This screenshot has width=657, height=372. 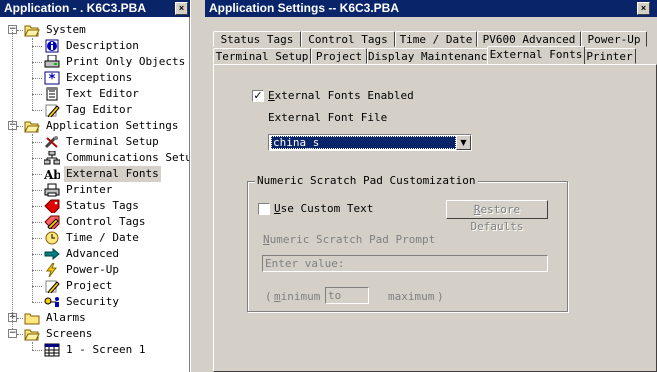 I want to click on tab-status-tags: Status Tags, so click(x=257, y=39).